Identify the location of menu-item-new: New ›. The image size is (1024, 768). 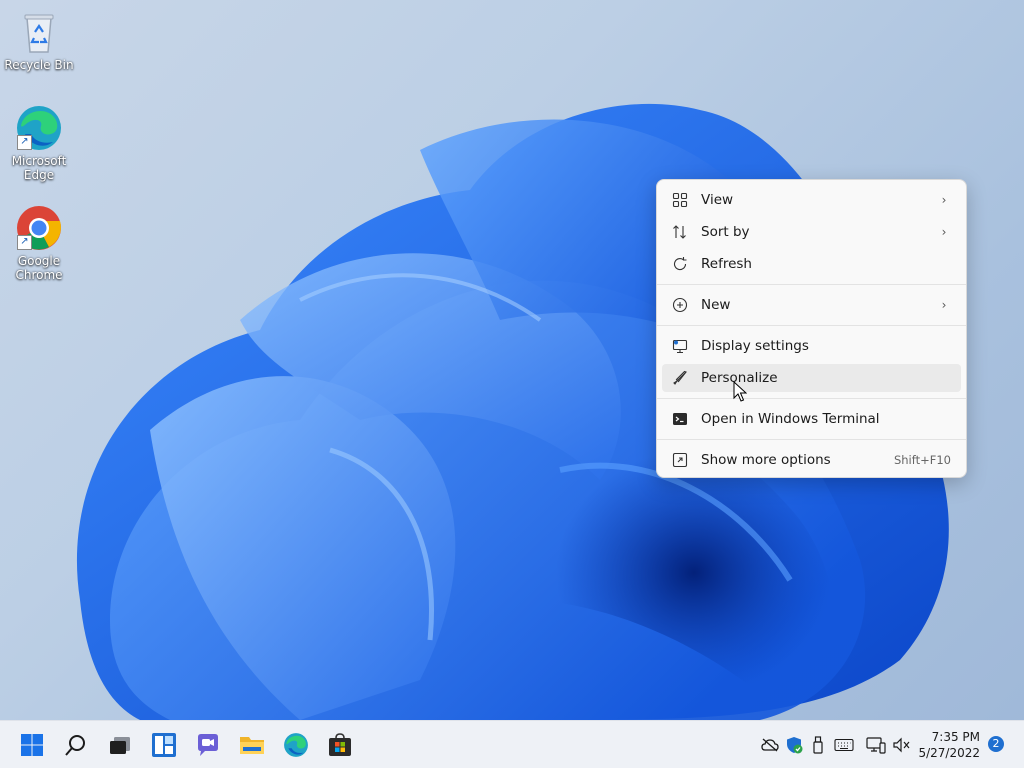
(811, 305).